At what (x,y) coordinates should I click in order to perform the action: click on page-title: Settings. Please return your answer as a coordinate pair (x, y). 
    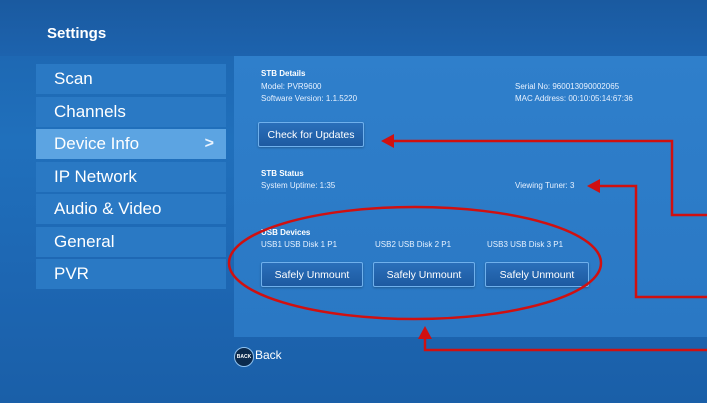
    Looking at the image, I should click on (77, 33).